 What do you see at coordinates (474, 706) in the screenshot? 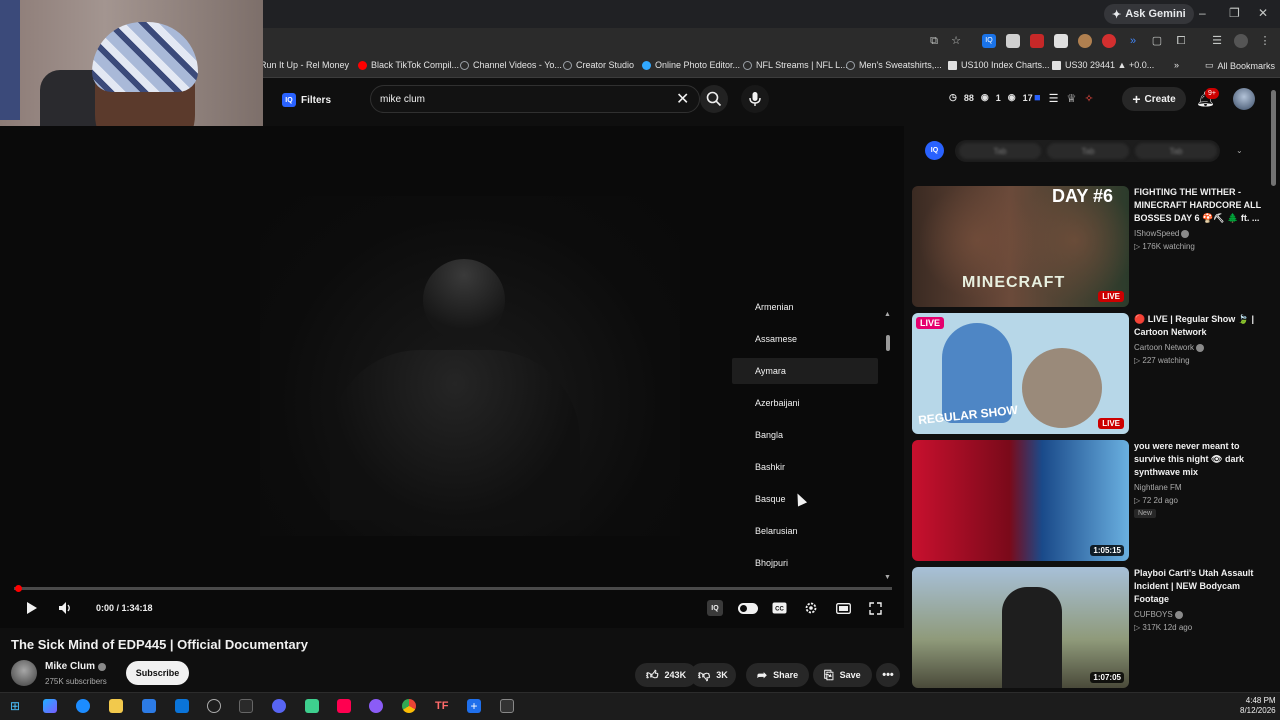
I see `app-icon: +` at bounding box center [474, 706].